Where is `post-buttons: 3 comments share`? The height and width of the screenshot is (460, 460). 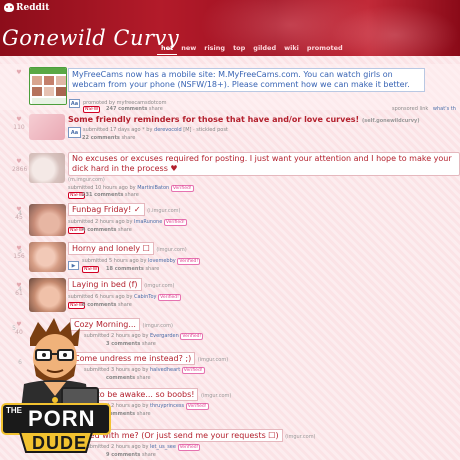 post-buttons: 3 comments share is located at coordinates (131, 344).